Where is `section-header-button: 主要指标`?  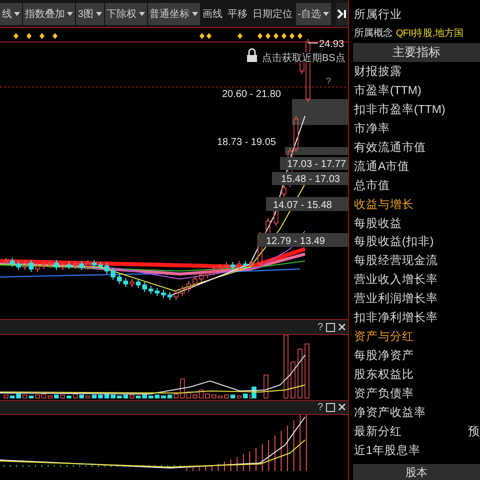
section-header-button: 主要指标 is located at coordinates (416, 52).